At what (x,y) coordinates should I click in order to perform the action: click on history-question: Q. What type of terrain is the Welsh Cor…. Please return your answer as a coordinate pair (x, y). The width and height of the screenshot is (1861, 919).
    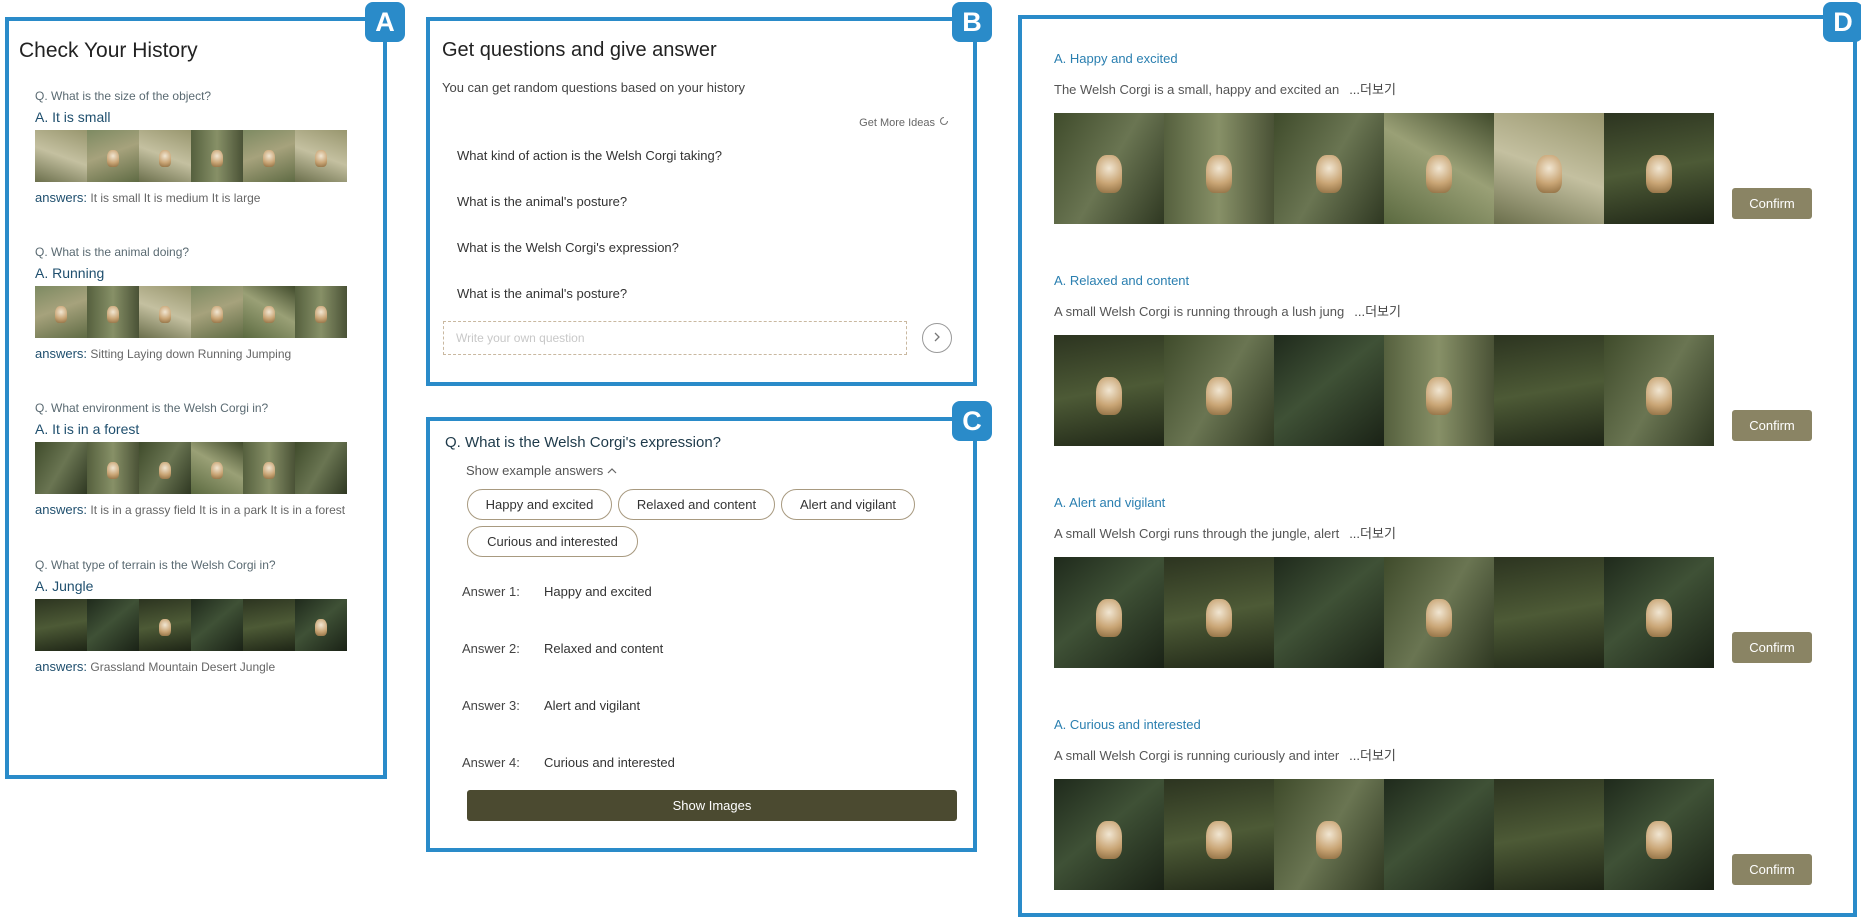
    Looking at the image, I should click on (155, 565).